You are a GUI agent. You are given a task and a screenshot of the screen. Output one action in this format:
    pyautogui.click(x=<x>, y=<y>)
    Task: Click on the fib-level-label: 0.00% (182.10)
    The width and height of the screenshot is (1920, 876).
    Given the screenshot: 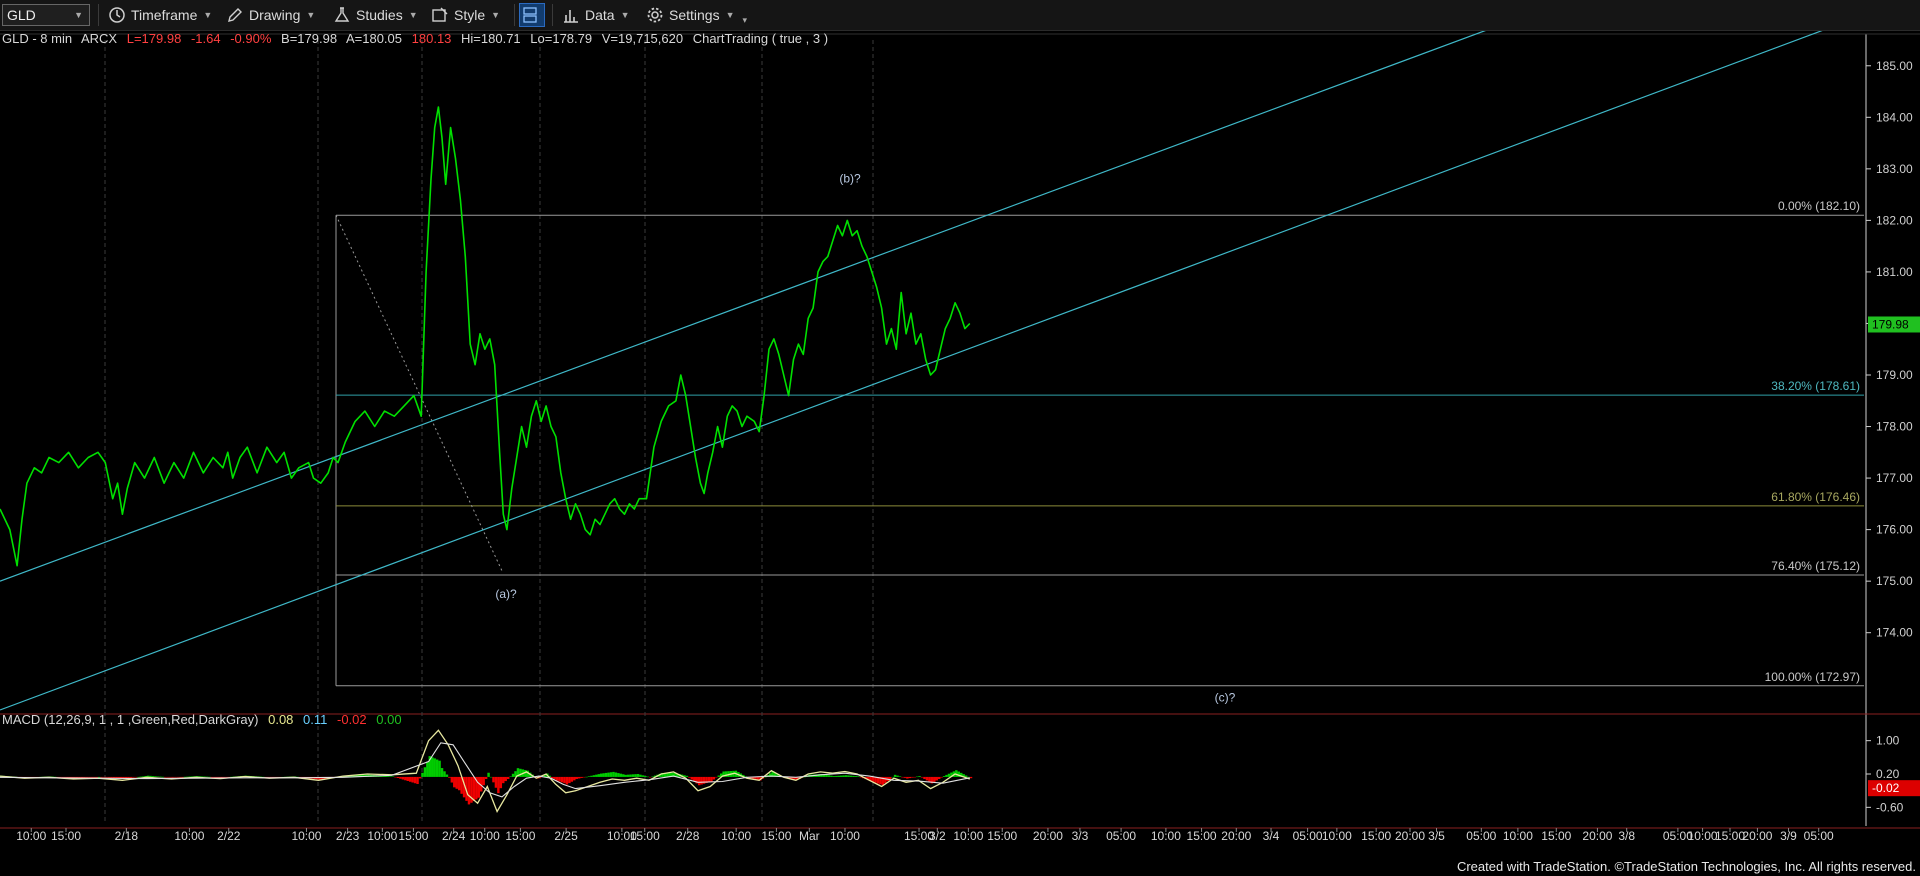 What is the action you would take?
    pyautogui.click(x=1819, y=206)
    